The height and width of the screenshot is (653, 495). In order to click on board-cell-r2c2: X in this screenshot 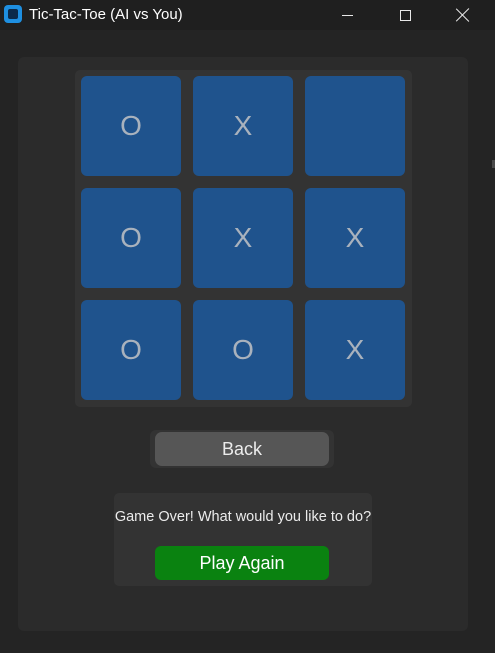, I will do `click(243, 238)`.